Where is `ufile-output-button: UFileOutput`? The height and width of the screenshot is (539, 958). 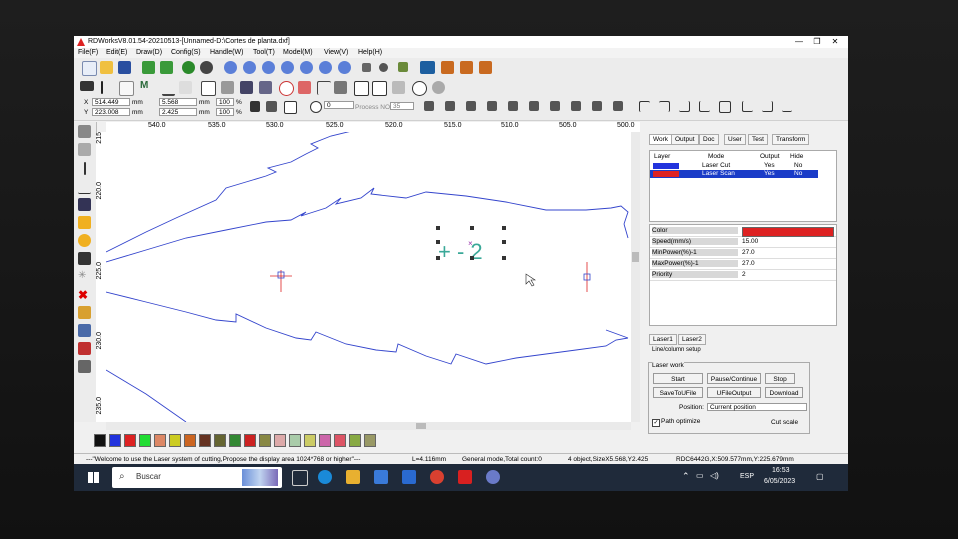
ufile-output-button: UFileOutput is located at coordinates (734, 392).